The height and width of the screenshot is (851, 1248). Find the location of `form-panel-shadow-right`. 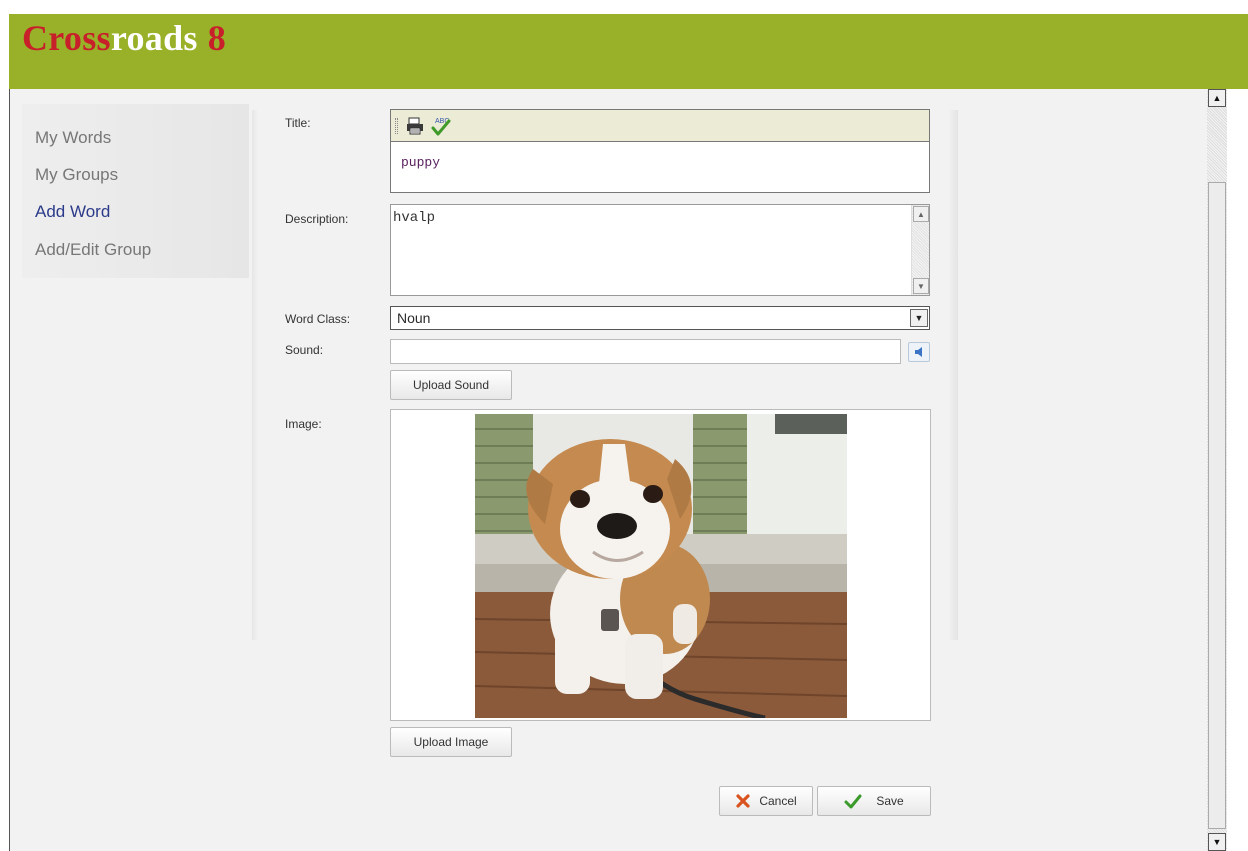

form-panel-shadow-right is located at coordinates (953, 375).